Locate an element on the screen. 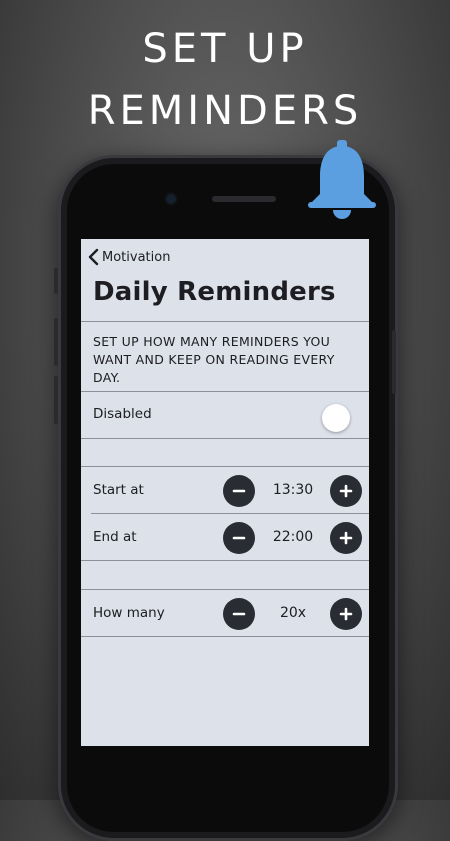  earpiece-speaker is located at coordinates (244, 199).